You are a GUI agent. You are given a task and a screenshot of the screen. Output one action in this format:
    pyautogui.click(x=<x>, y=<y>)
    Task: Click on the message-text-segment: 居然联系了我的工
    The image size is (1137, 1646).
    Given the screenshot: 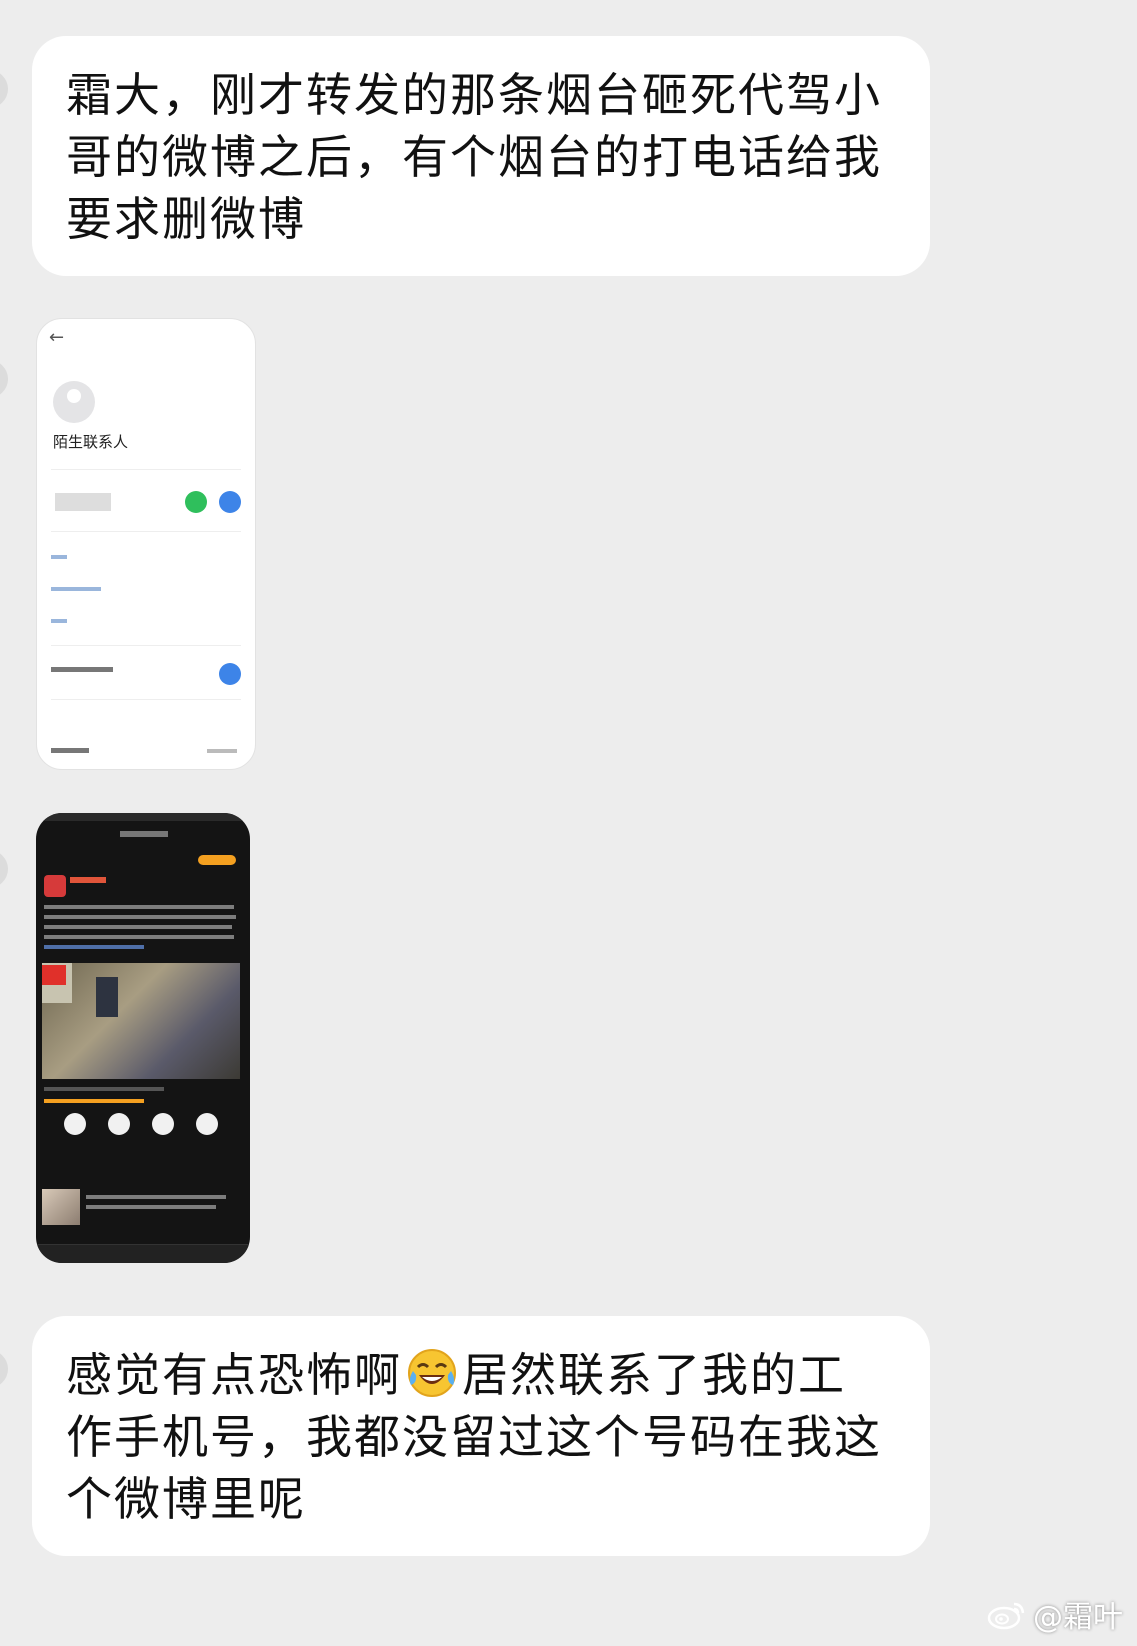 What is the action you would take?
    pyautogui.click(x=654, y=1375)
    